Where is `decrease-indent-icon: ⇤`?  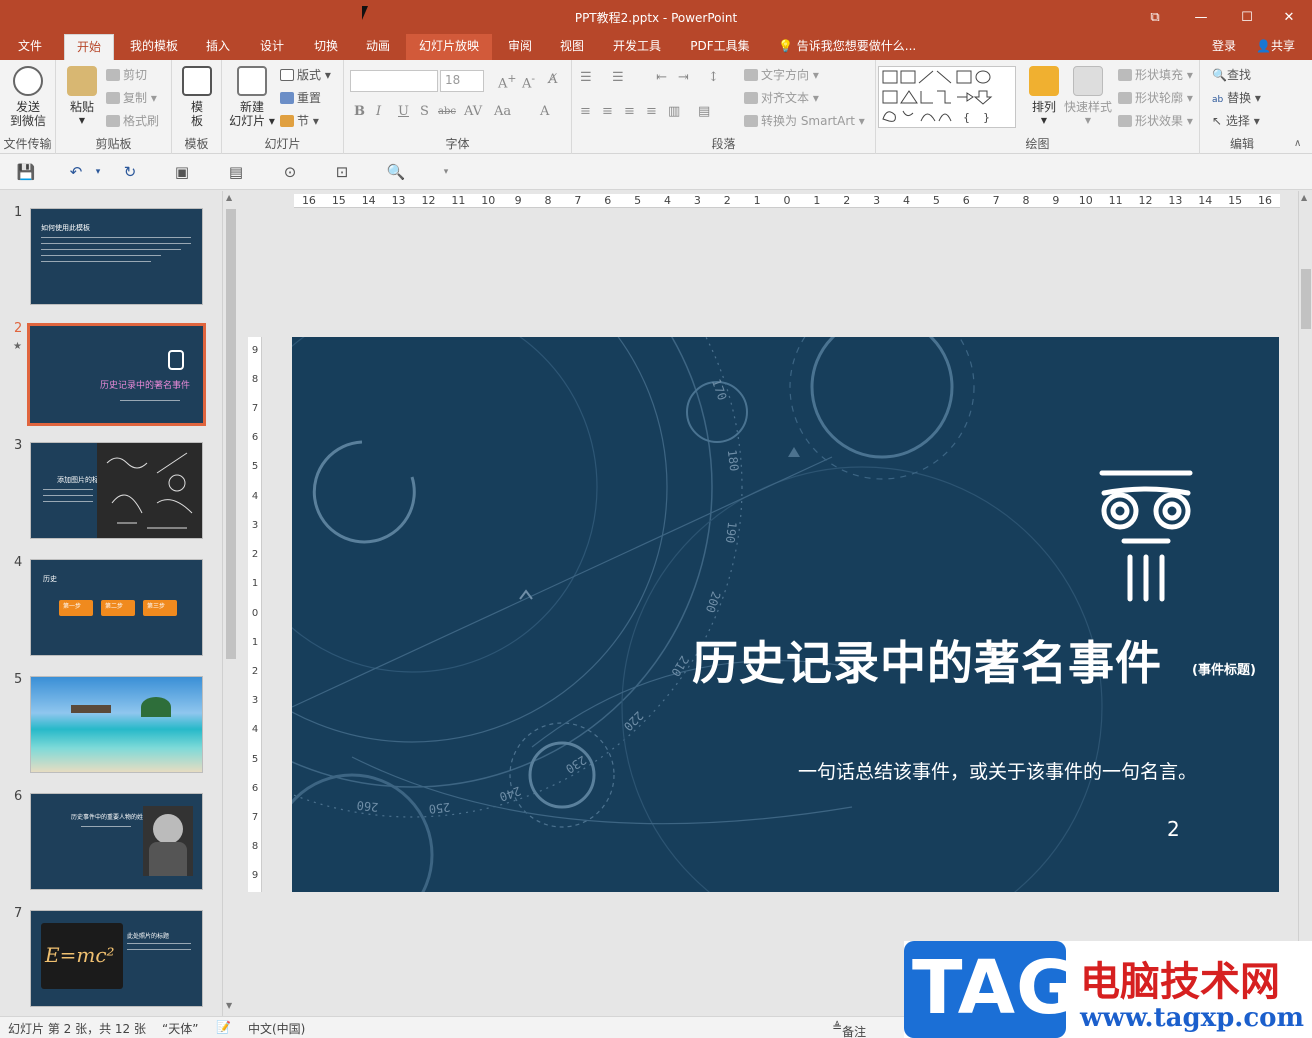 decrease-indent-icon: ⇤ is located at coordinates (661, 77).